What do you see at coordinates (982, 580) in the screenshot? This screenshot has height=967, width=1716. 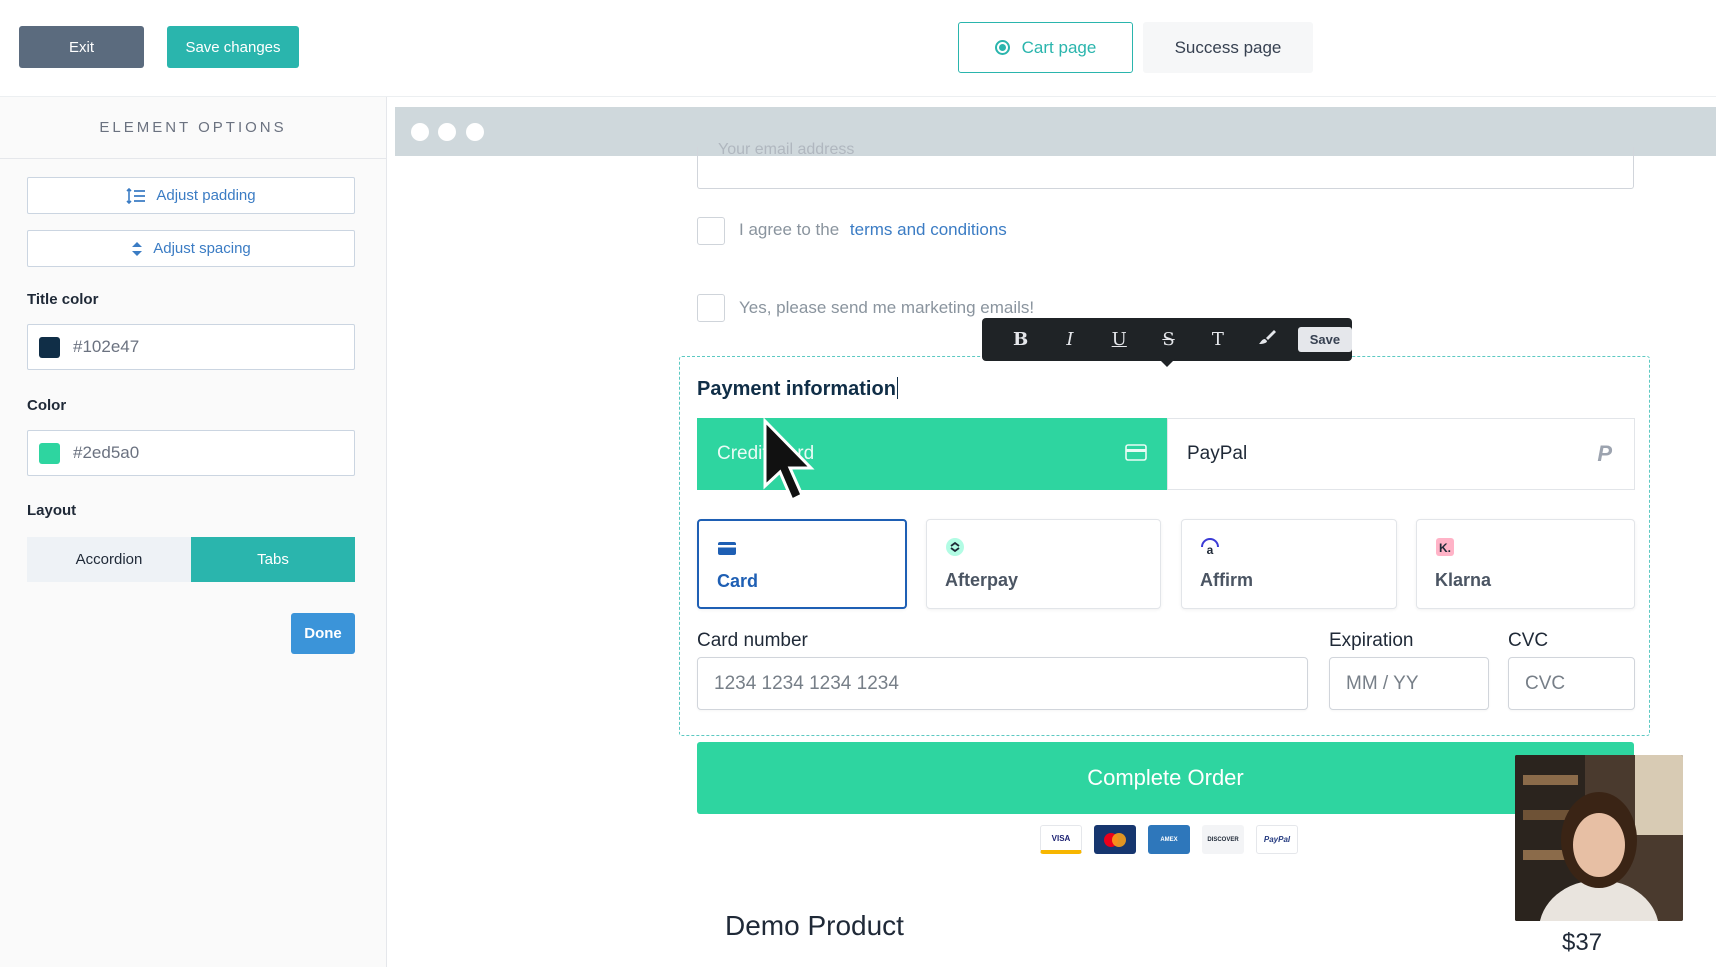 I see `method-afterpay-label: Afterpay` at bounding box center [982, 580].